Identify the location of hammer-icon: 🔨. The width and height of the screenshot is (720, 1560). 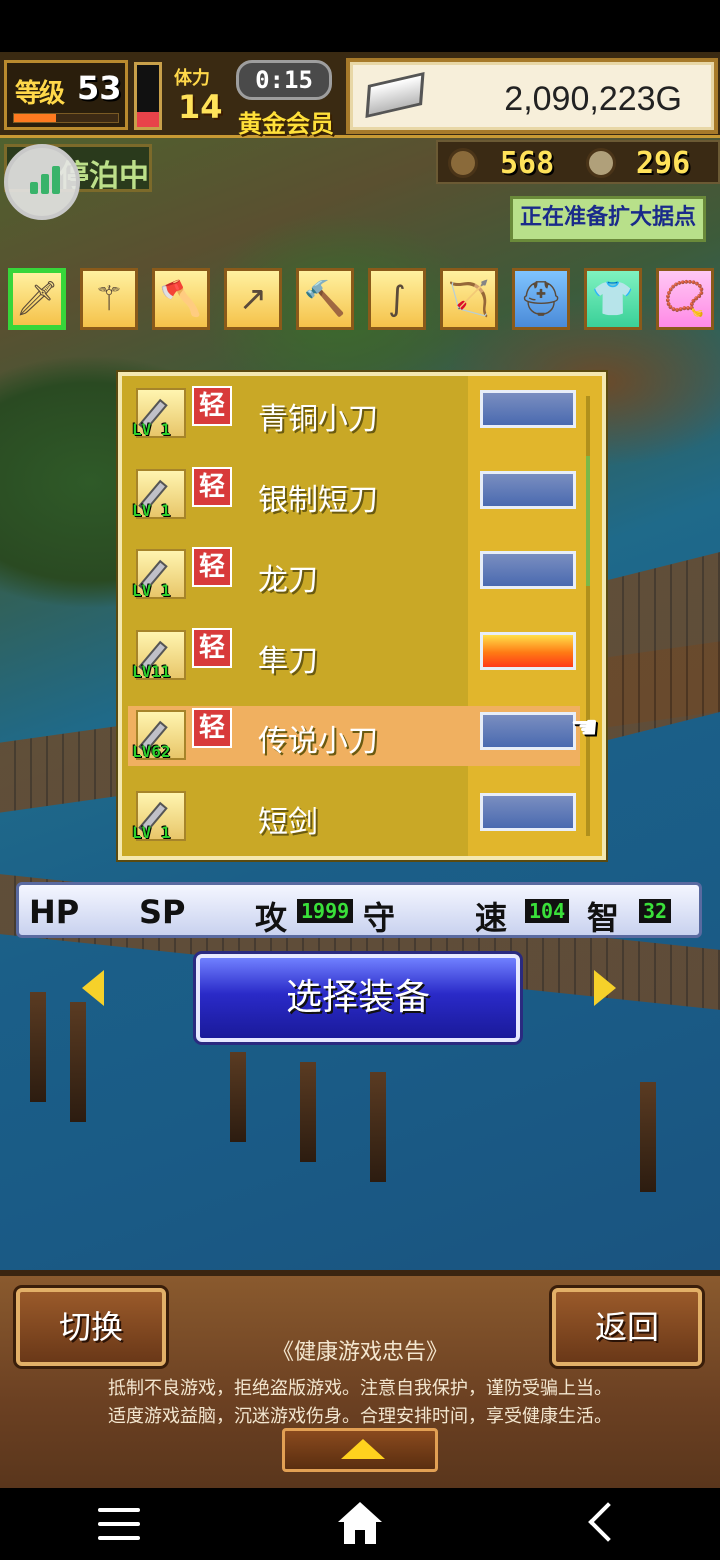
(325, 299).